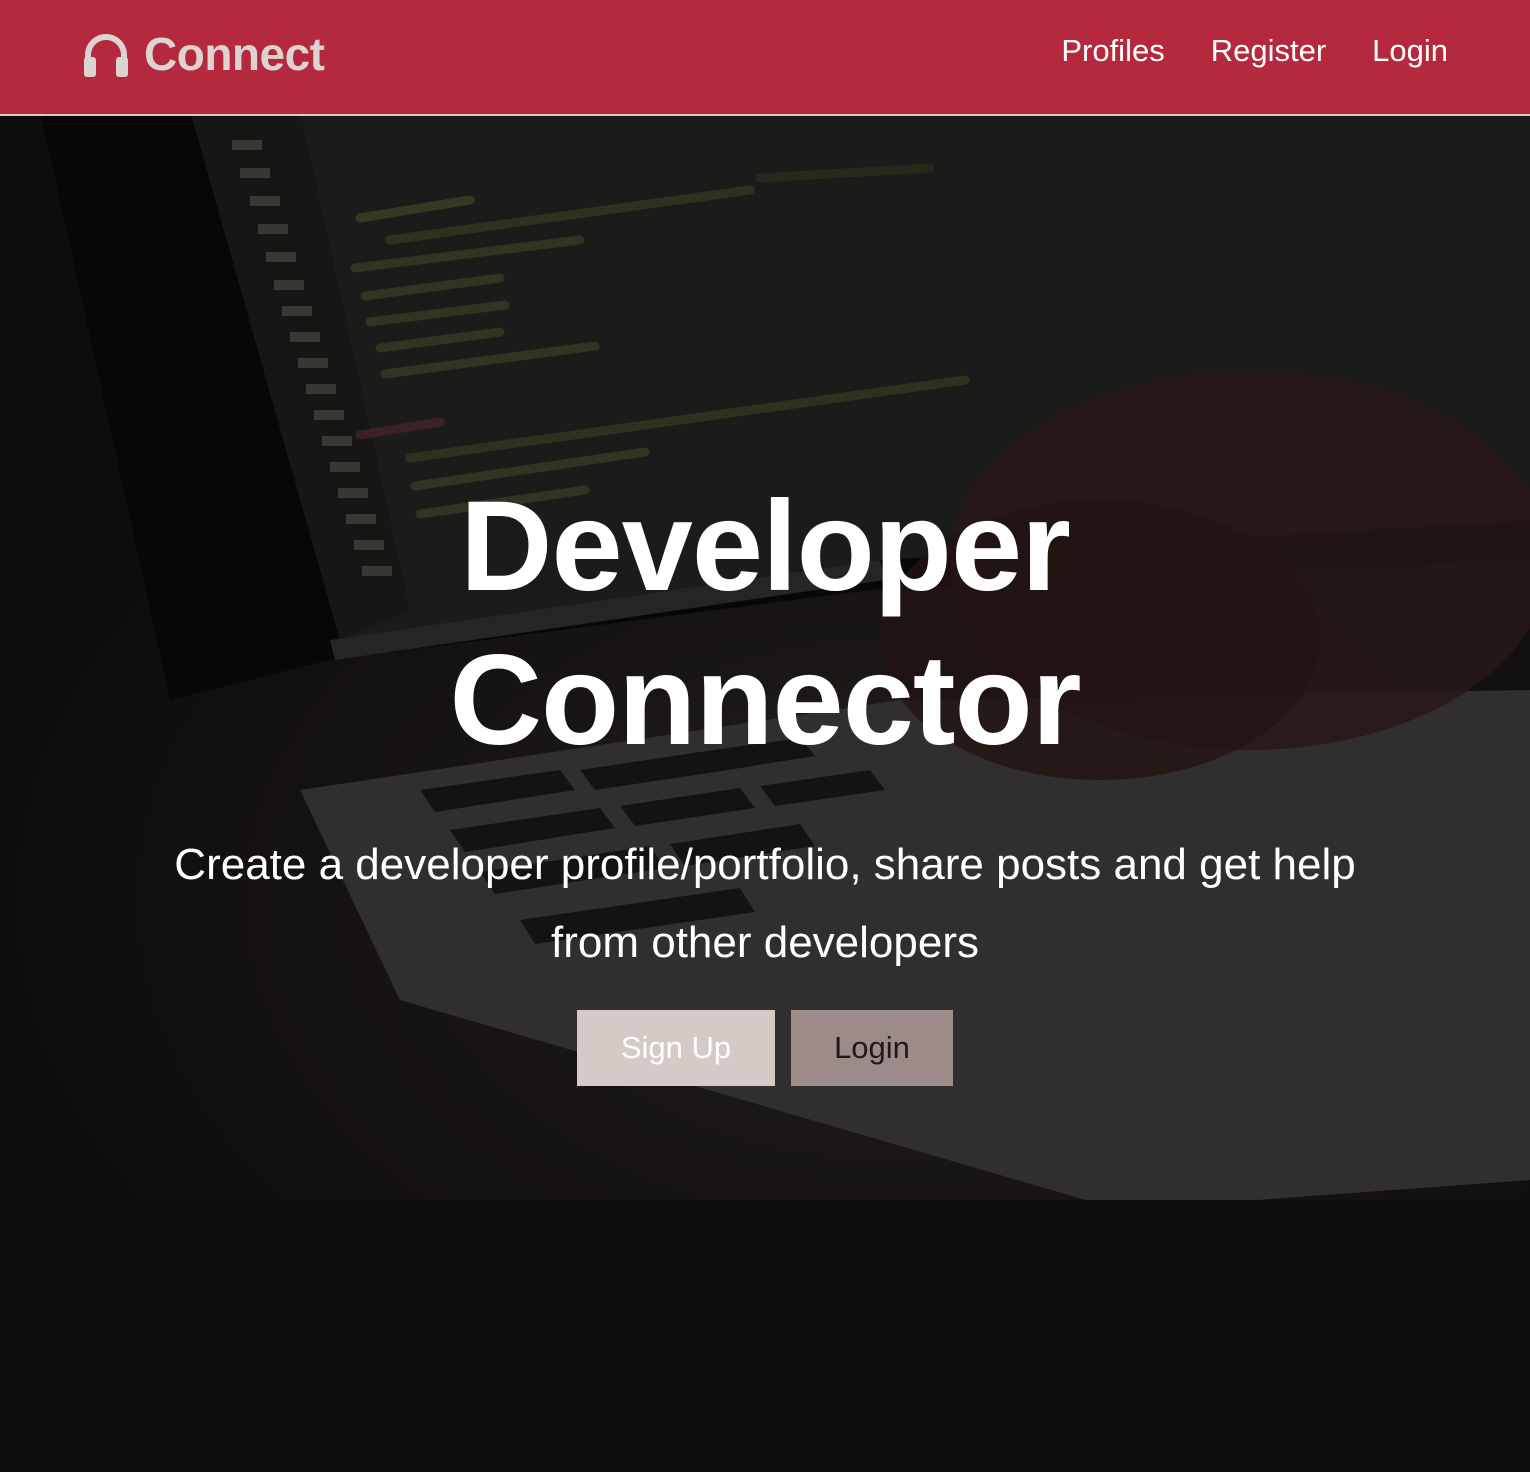 This screenshot has width=1530, height=1472. Describe the element at coordinates (872, 1048) in the screenshot. I see `login-button: Login` at that location.